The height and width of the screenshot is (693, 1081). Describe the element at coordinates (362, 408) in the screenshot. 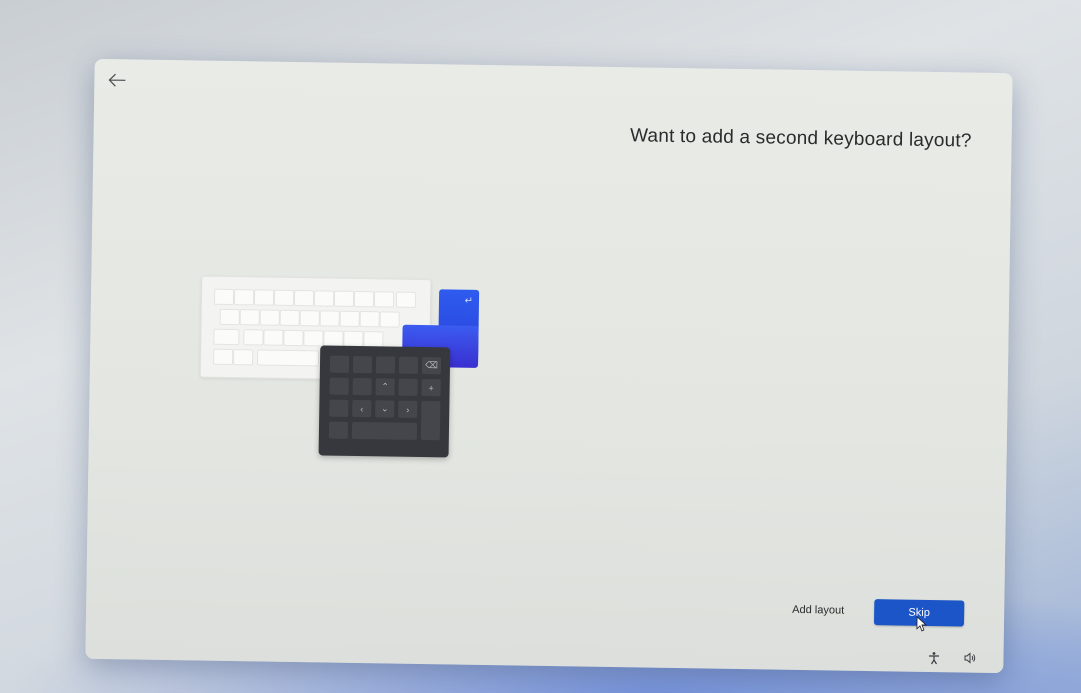

I see `arrow-left-key-icon: ‹` at that location.